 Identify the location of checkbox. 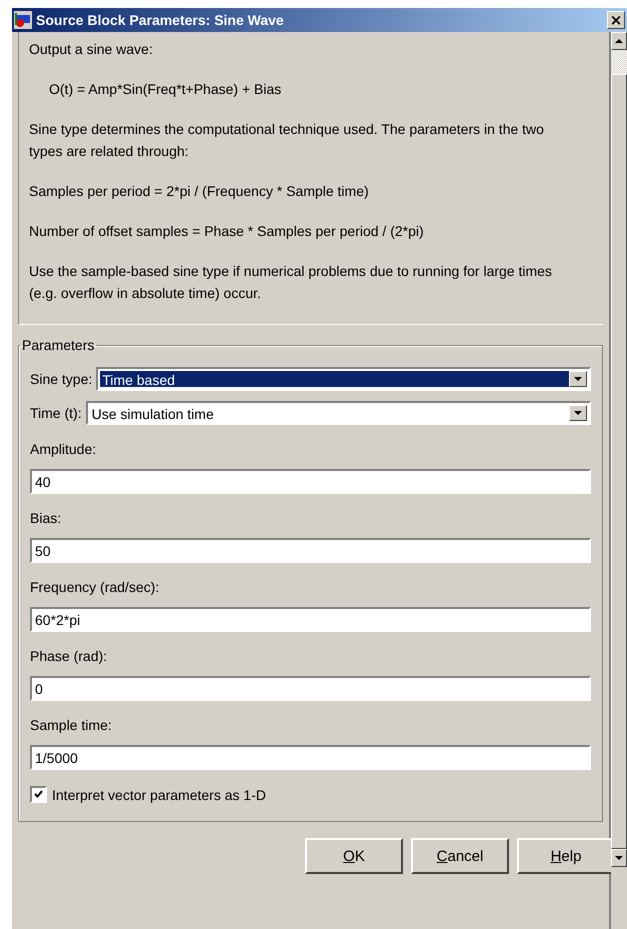
(38, 794).